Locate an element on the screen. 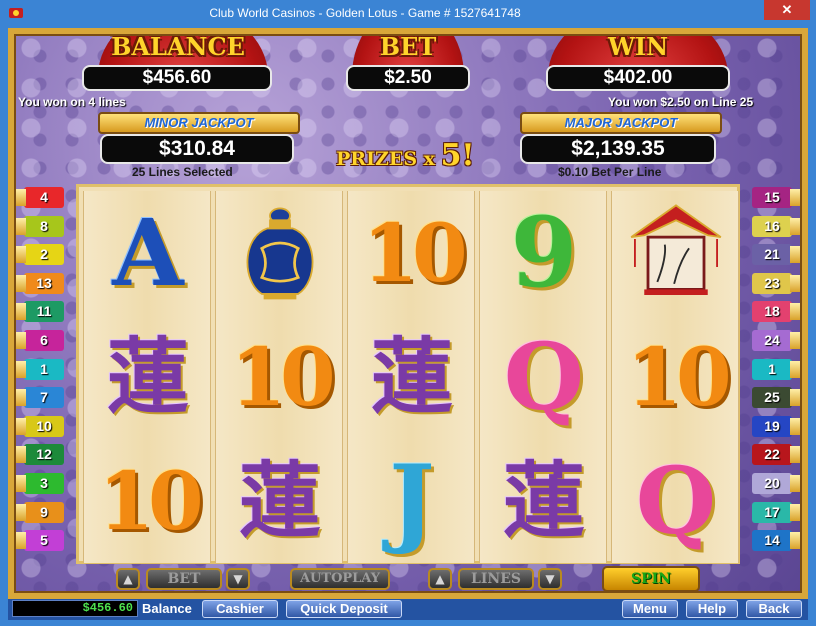  bet-per-line-caption: $0.10 Bet Per Line is located at coordinates (610, 172).